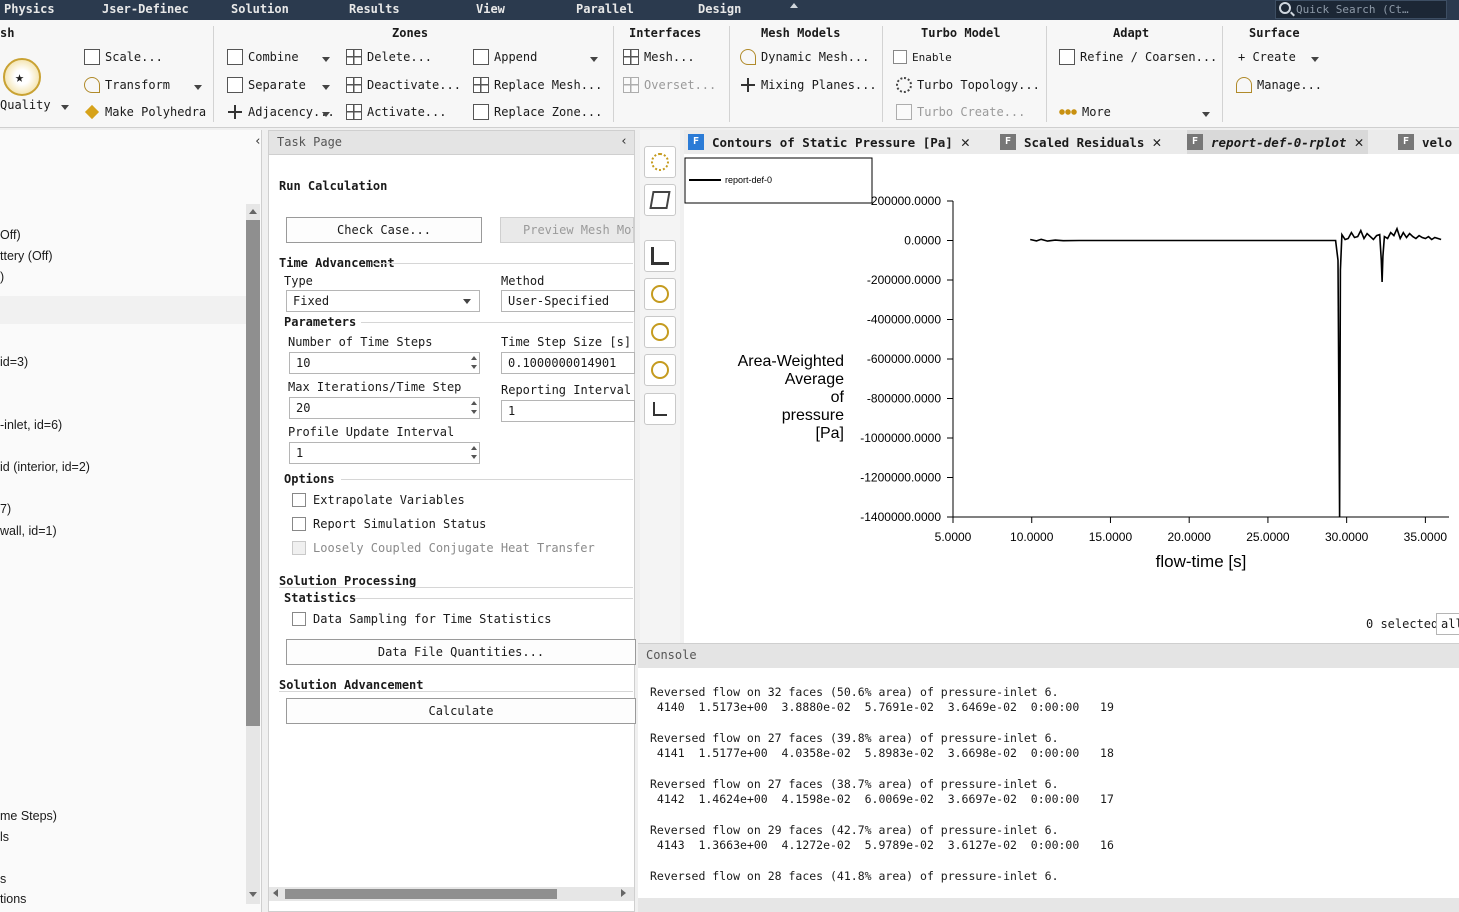 The width and height of the screenshot is (1459, 912). I want to click on quality-dropdown-icon, so click(65, 107).